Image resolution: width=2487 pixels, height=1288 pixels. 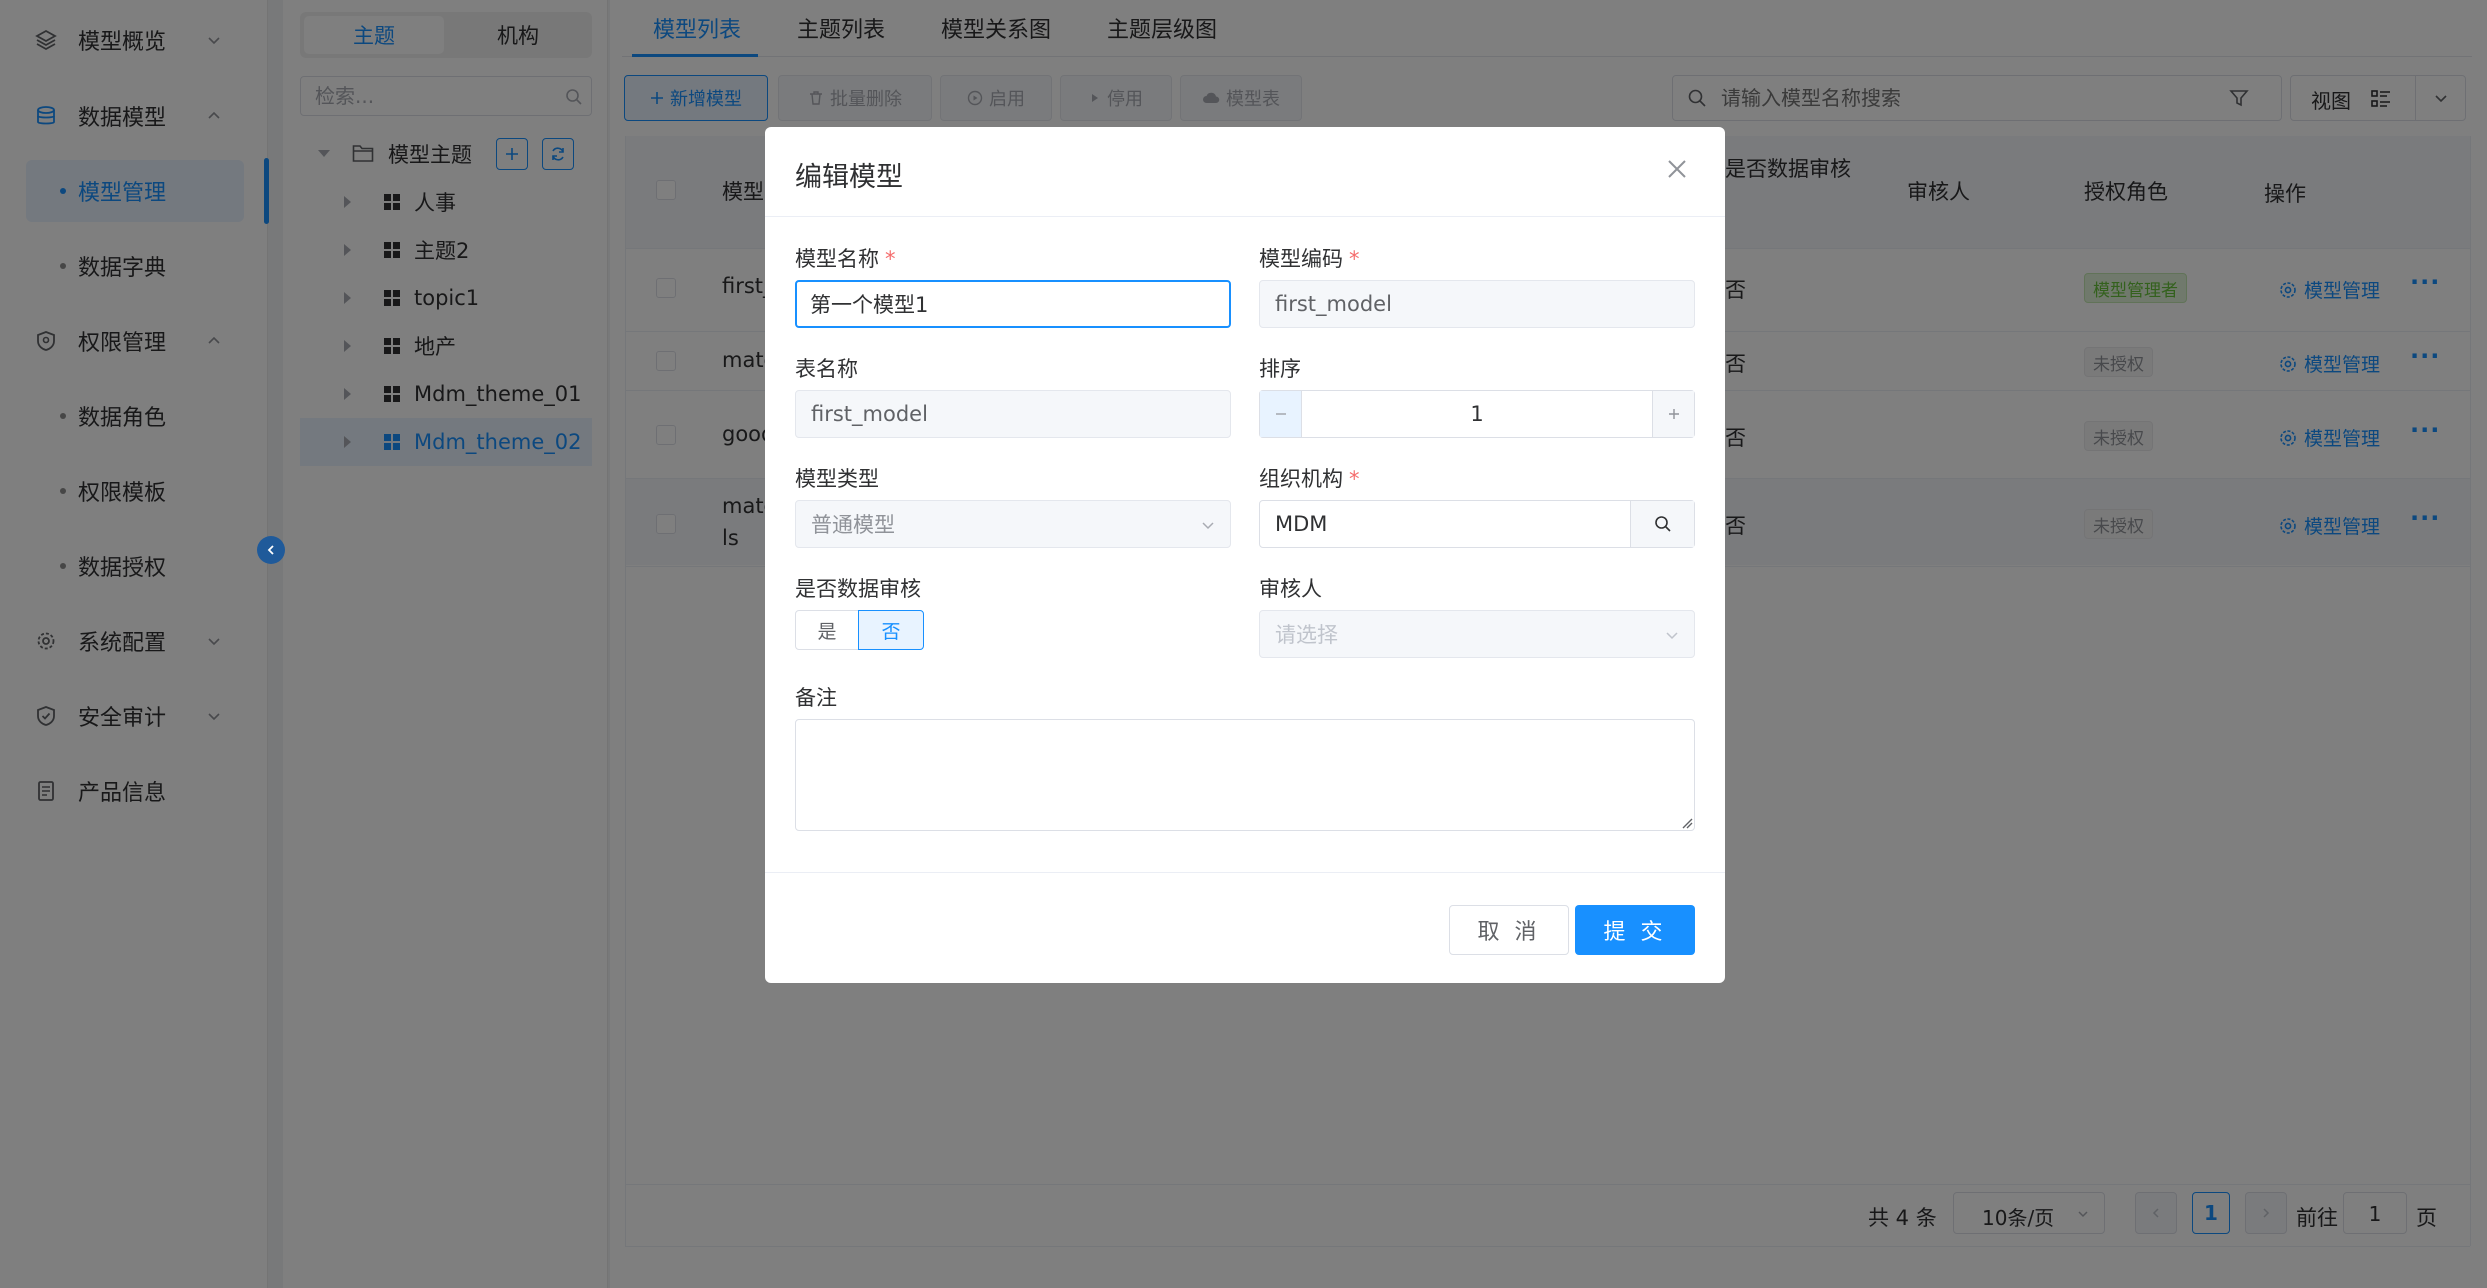 I want to click on model-name-label: 模型名称 *, so click(x=845, y=258).